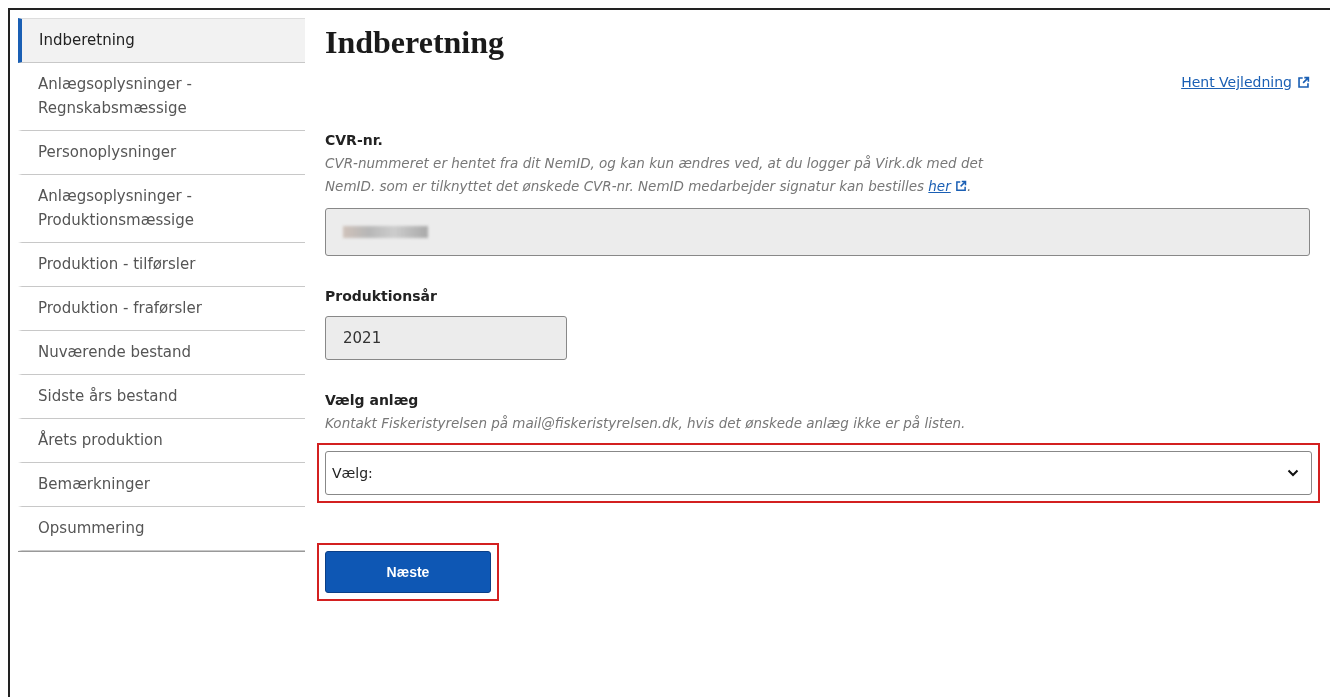  I want to click on field-label: Vælg anlæg, so click(372, 400).